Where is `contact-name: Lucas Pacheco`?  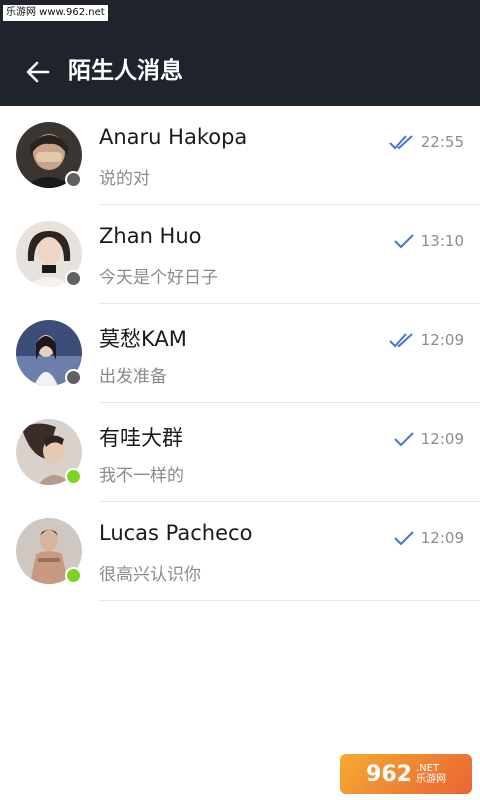 contact-name: Lucas Pacheco is located at coordinates (176, 533).